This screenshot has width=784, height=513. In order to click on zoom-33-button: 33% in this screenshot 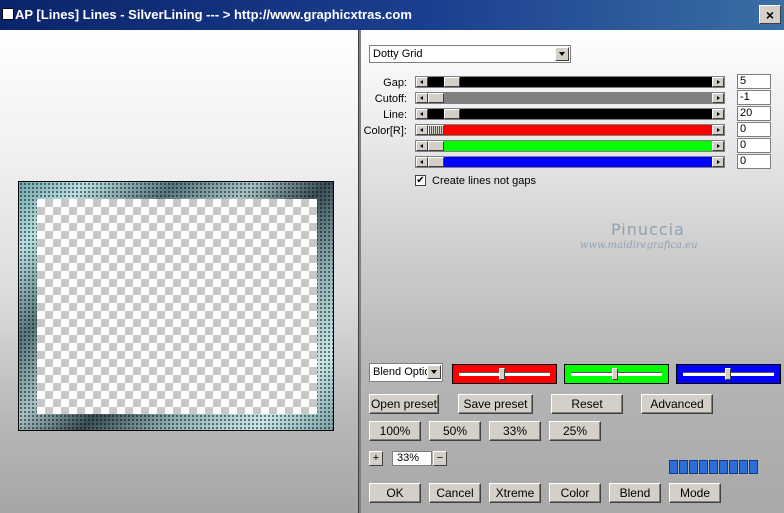, I will do `click(515, 431)`.